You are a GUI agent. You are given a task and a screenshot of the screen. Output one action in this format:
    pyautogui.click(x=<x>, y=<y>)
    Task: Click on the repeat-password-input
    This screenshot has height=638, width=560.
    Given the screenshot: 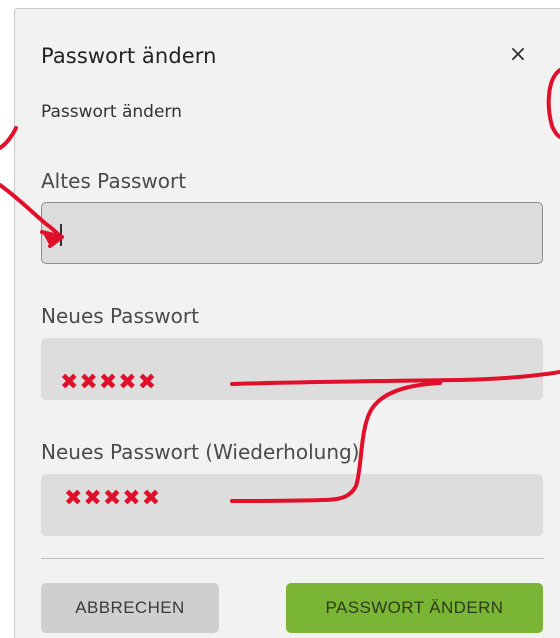 What is the action you would take?
    pyautogui.click(x=292, y=505)
    